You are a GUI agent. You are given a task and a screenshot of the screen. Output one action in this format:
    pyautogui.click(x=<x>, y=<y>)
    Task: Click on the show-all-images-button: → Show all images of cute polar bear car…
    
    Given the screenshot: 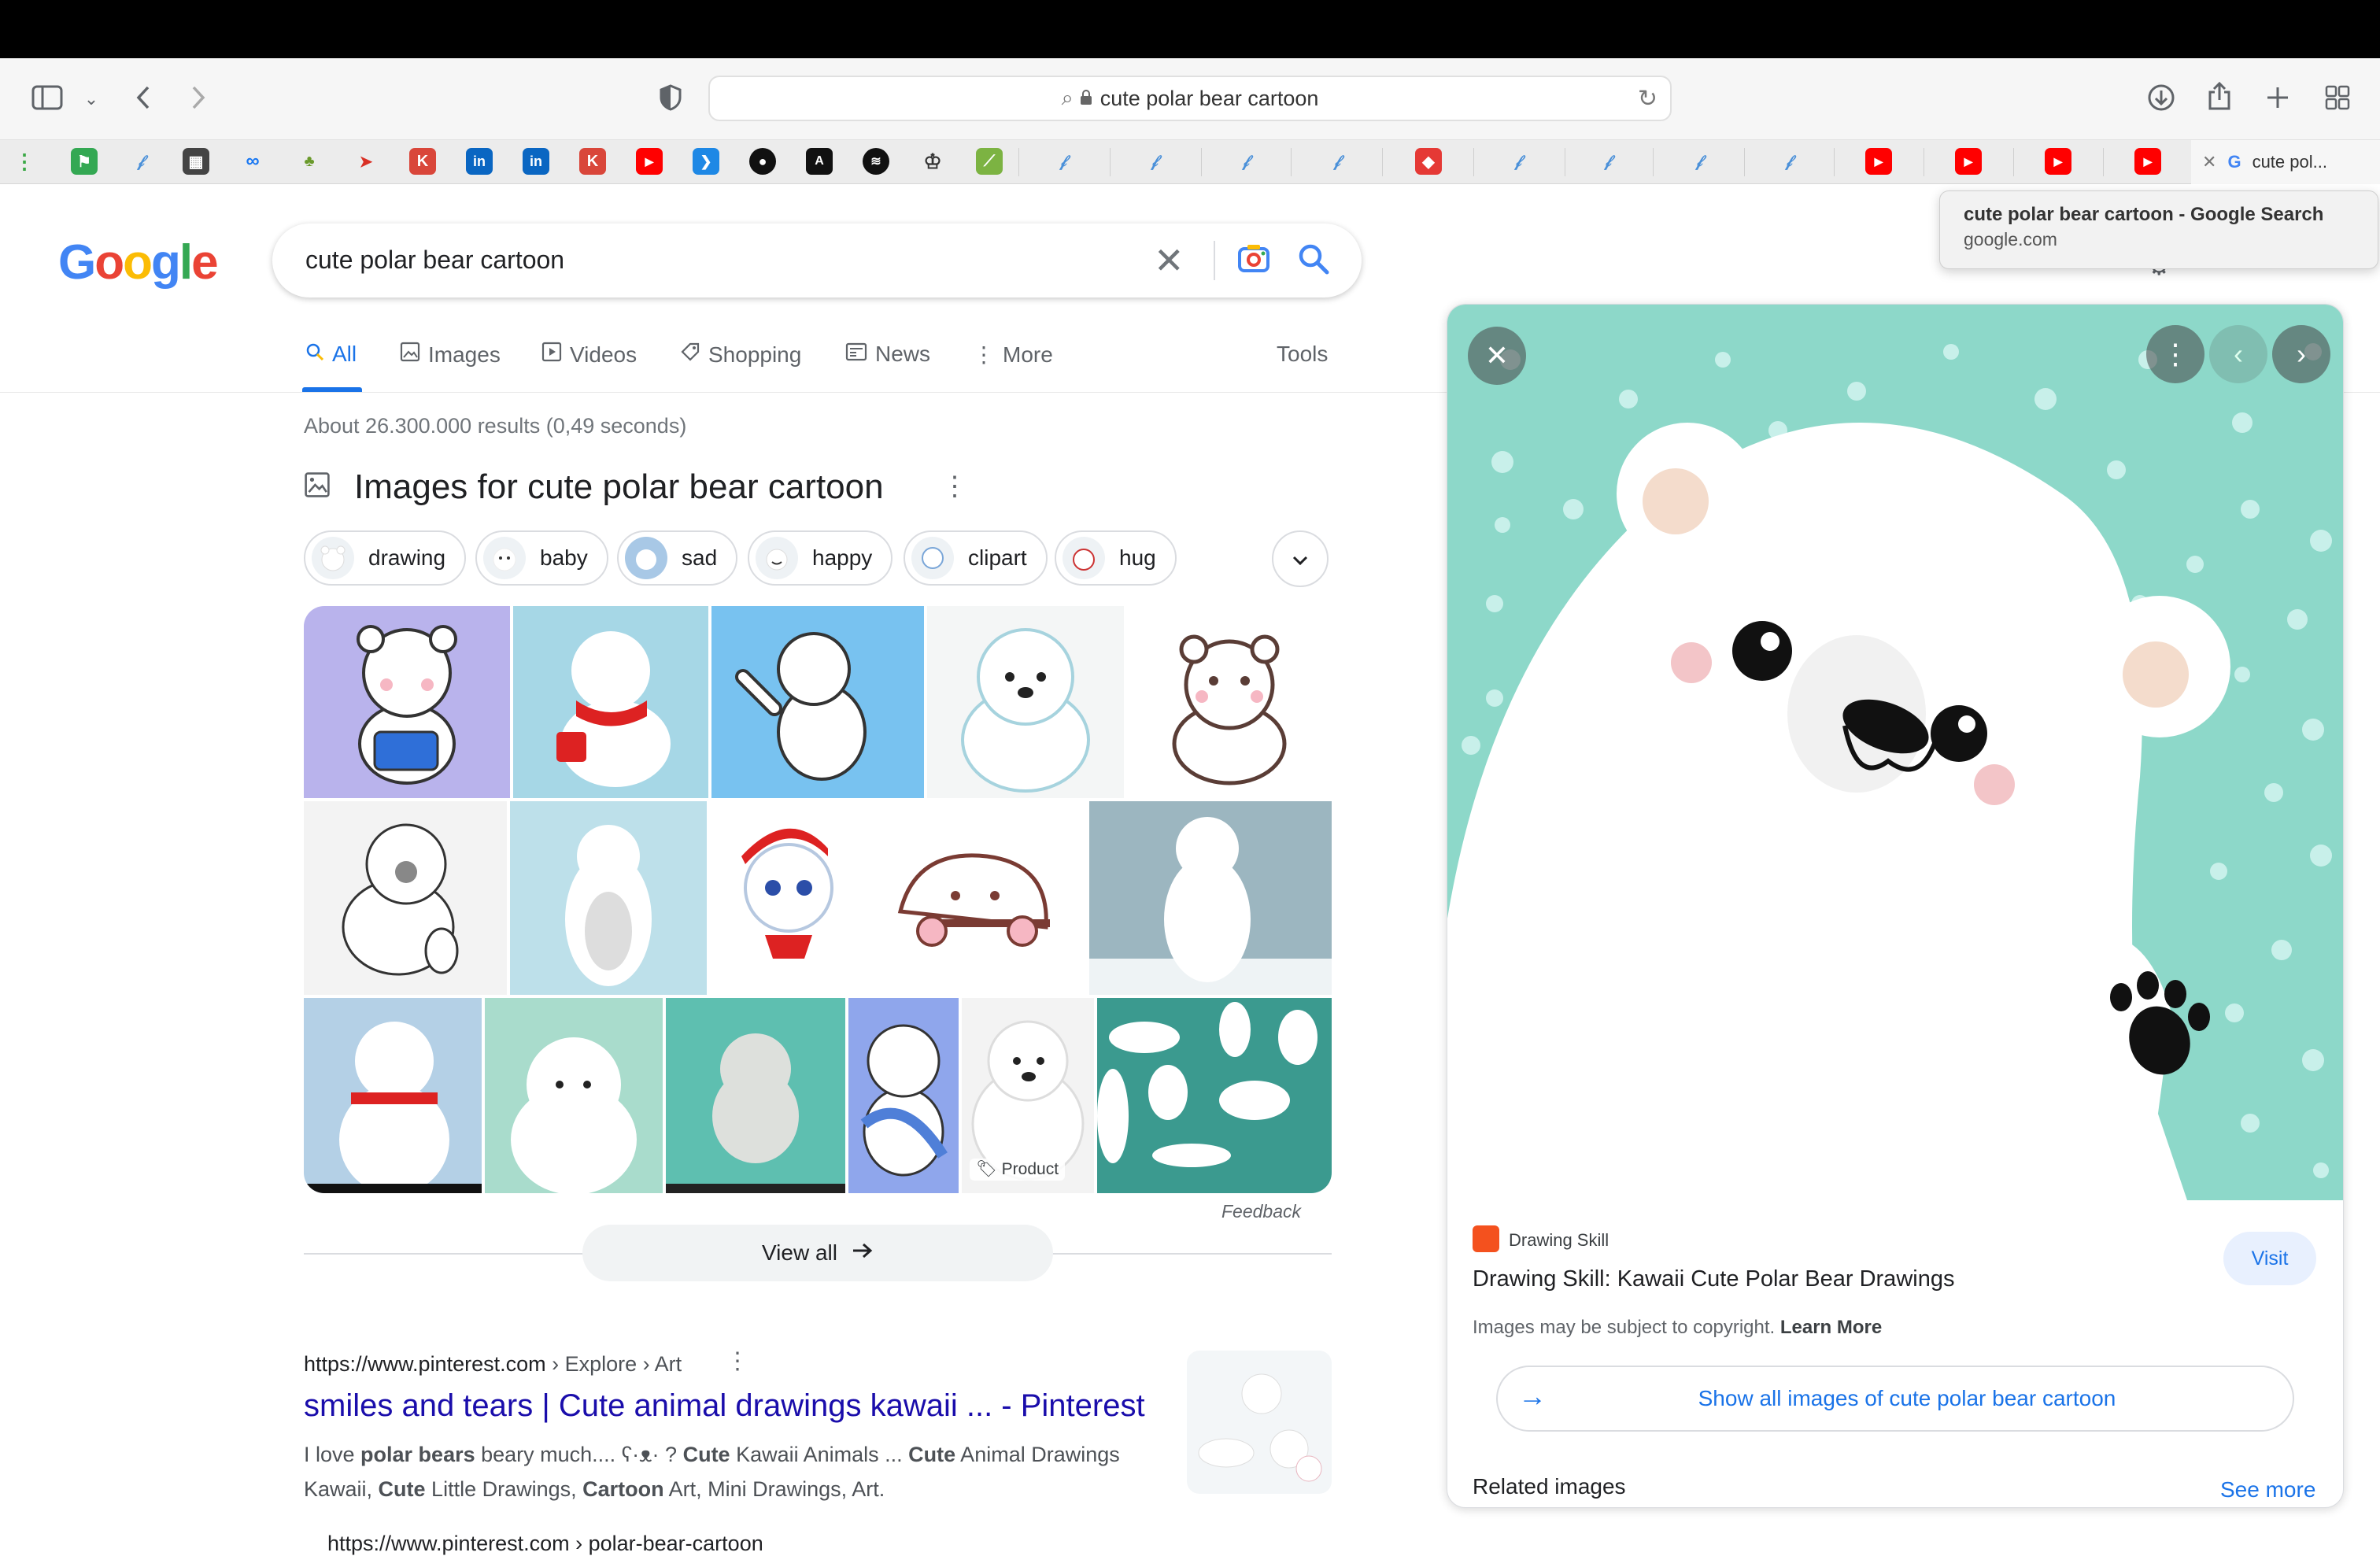 What is the action you would take?
    pyautogui.click(x=1895, y=1399)
    